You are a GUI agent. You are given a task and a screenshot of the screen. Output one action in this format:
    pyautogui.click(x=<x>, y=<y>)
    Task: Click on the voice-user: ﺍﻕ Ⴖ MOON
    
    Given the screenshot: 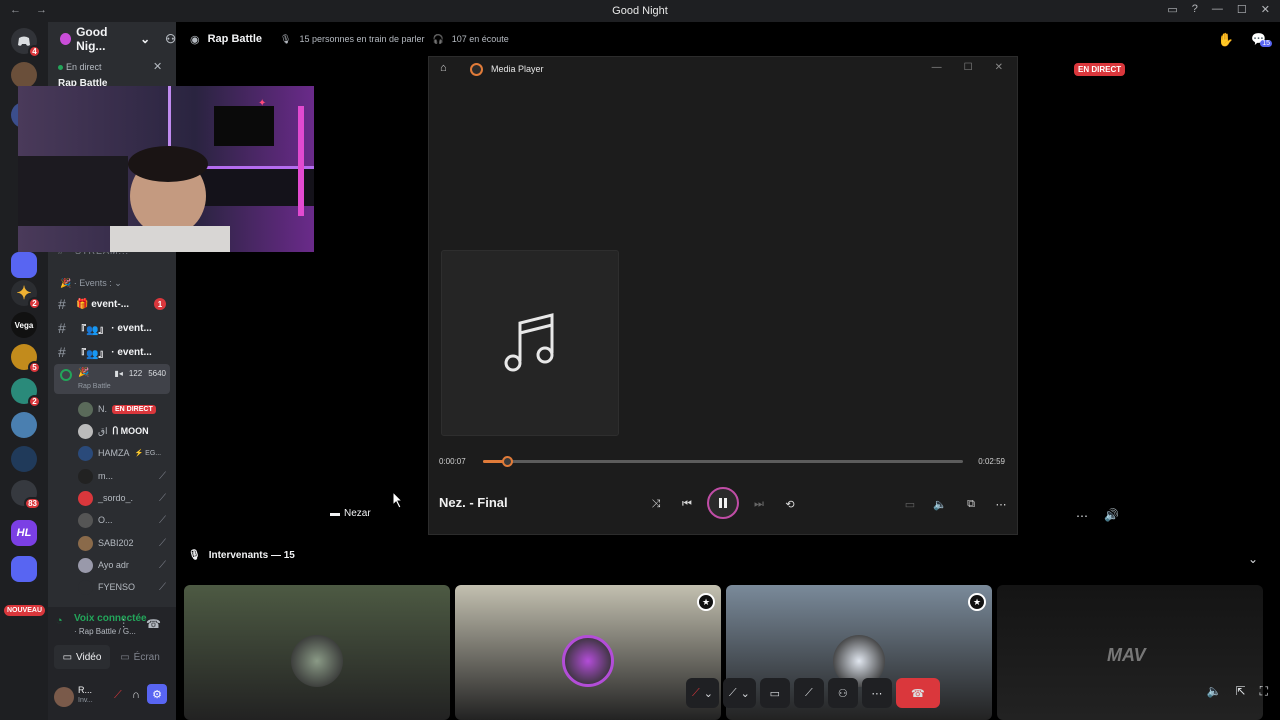 What is the action you would take?
    pyautogui.click(x=124, y=431)
    